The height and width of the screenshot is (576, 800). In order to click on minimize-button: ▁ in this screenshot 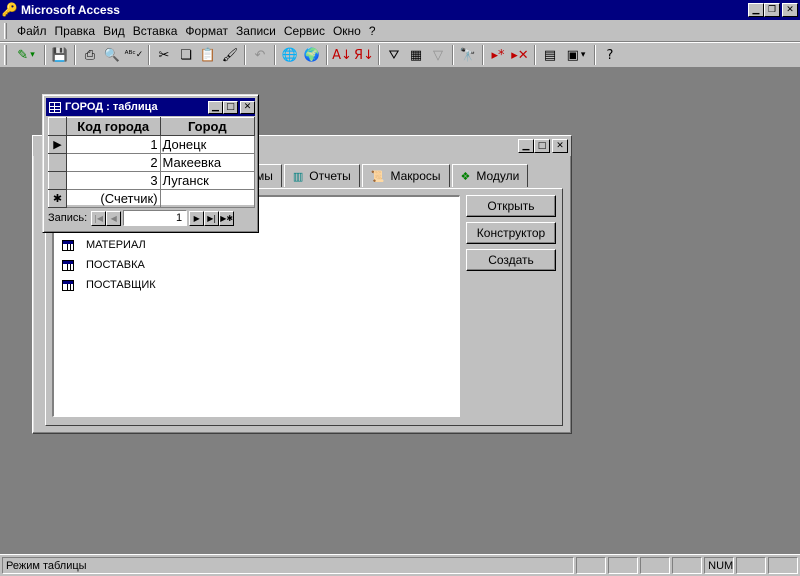, I will do `click(756, 10)`.